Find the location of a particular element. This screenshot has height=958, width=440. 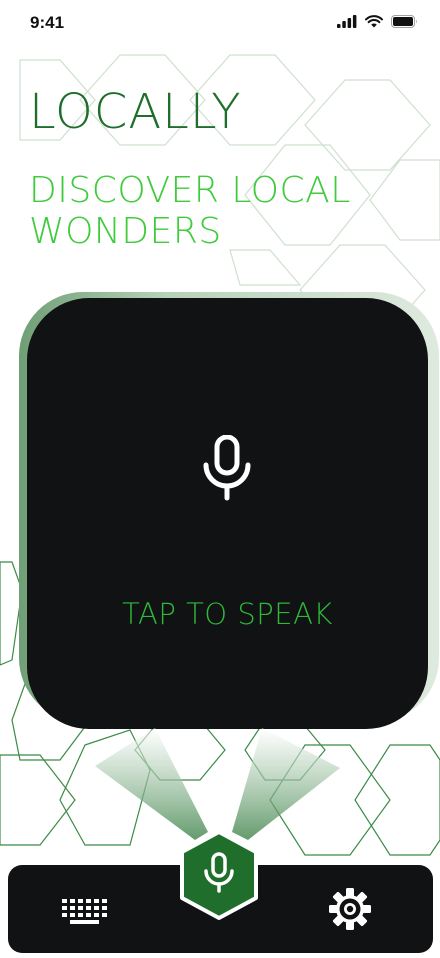

status-time: 9:41 is located at coordinates (47, 22).